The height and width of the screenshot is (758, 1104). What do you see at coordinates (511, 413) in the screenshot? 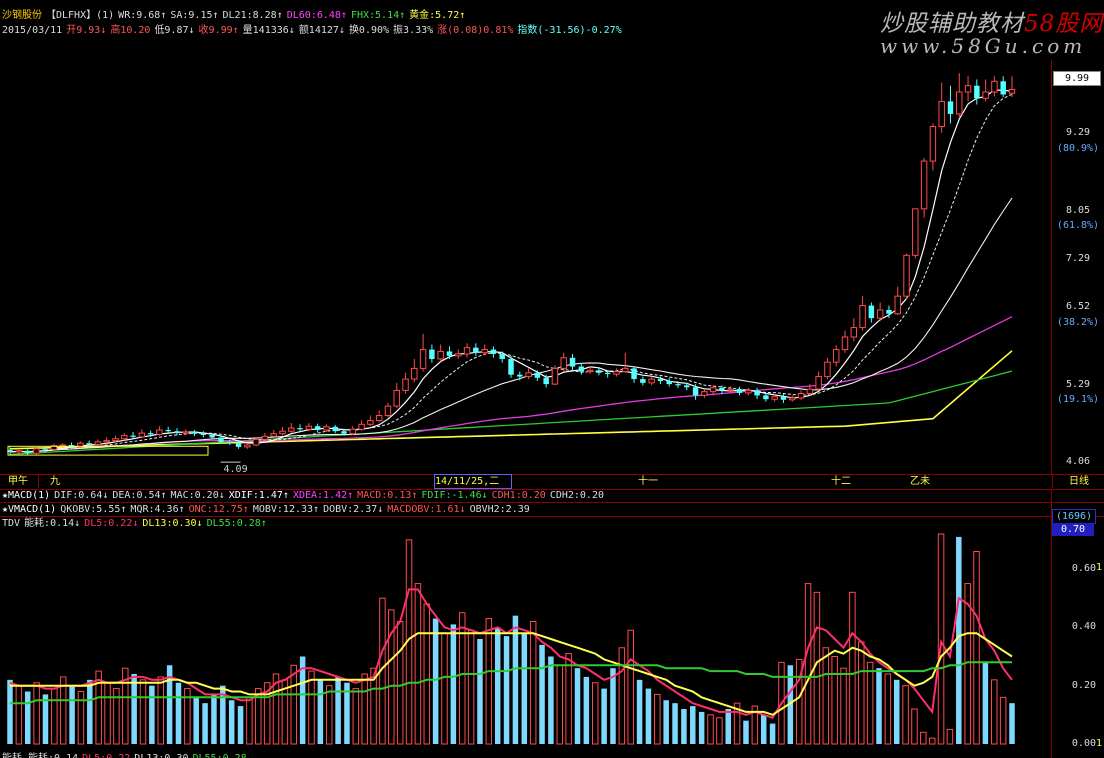
I see `ma-fhx-line` at bounding box center [511, 413].